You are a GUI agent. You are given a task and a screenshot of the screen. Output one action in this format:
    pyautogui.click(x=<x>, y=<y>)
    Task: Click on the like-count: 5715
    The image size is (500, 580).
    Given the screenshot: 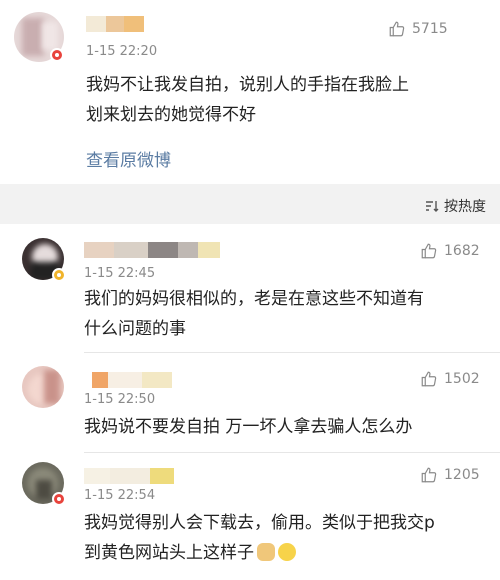 What is the action you would take?
    pyautogui.click(x=430, y=29)
    